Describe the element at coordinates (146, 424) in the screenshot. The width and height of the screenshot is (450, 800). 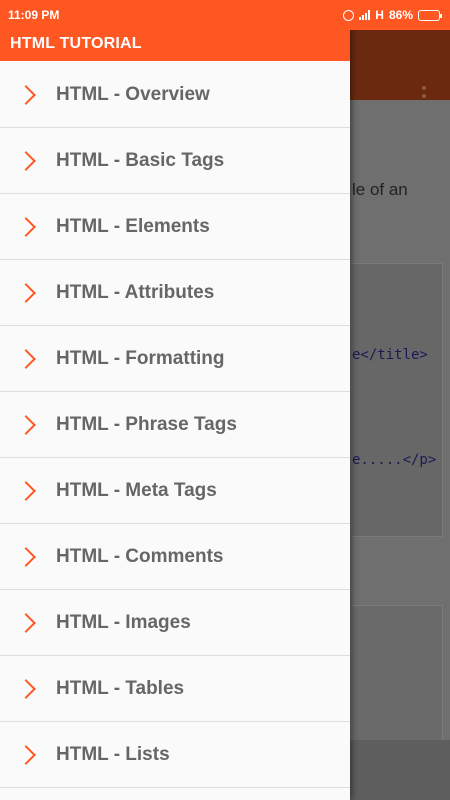
I see `drawer-item-label: HTML - Phrase Tags` at that location.